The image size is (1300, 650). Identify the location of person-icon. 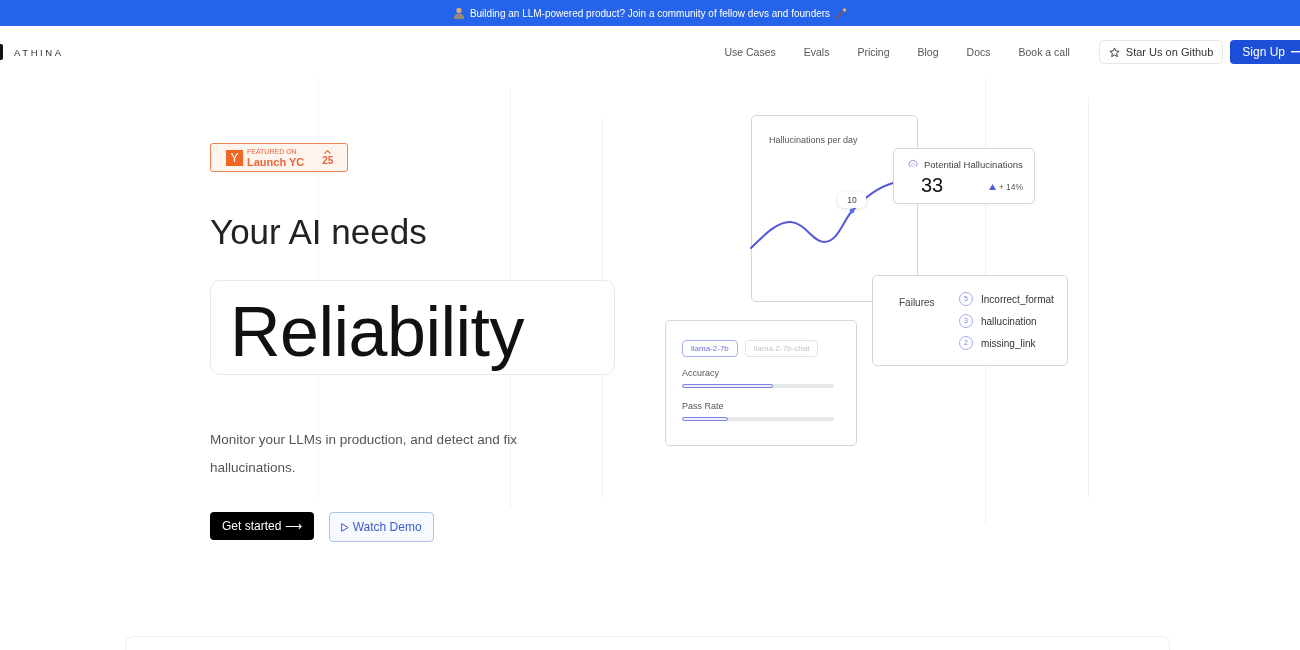
(458, 13).